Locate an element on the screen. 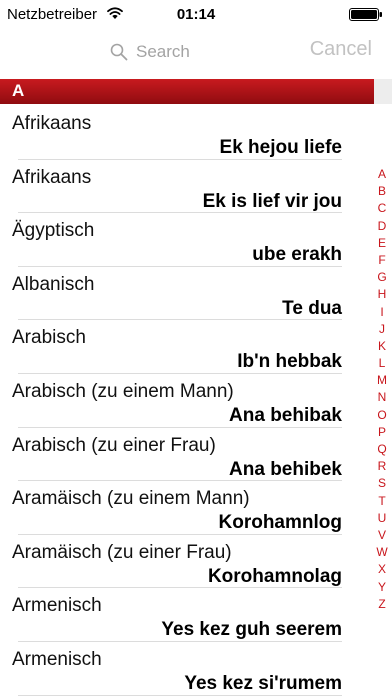 The image size is (392, 696). index-letter-m: M is located at coordinates (382, 380).